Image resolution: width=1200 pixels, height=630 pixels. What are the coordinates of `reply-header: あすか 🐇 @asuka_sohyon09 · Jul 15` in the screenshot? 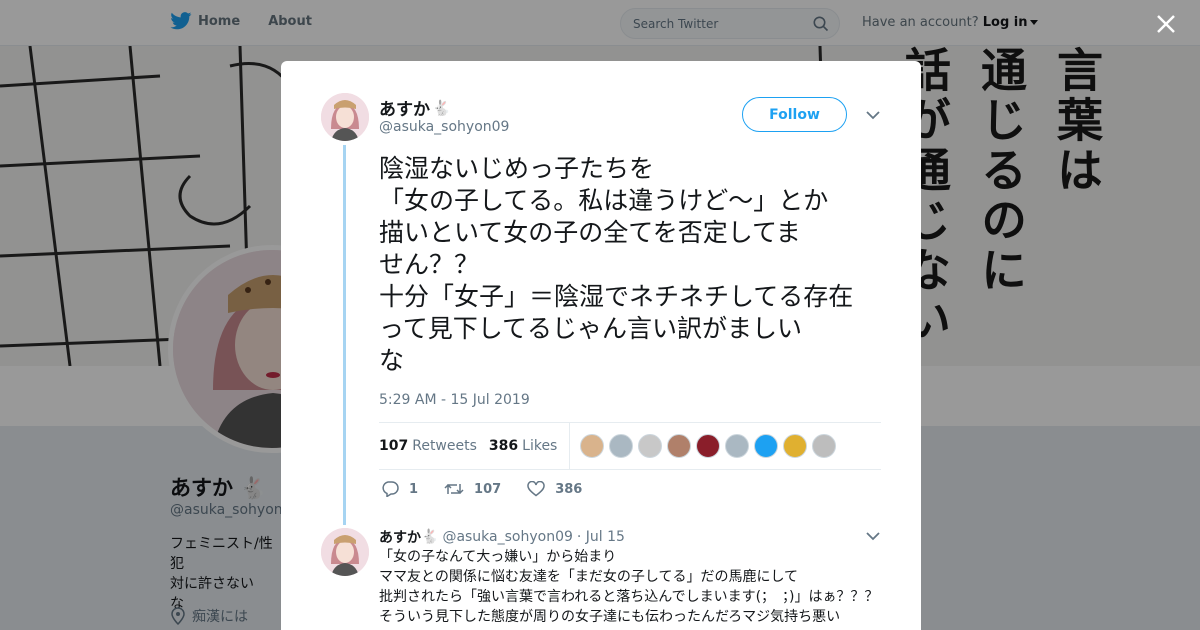 It's located at (502, 537).